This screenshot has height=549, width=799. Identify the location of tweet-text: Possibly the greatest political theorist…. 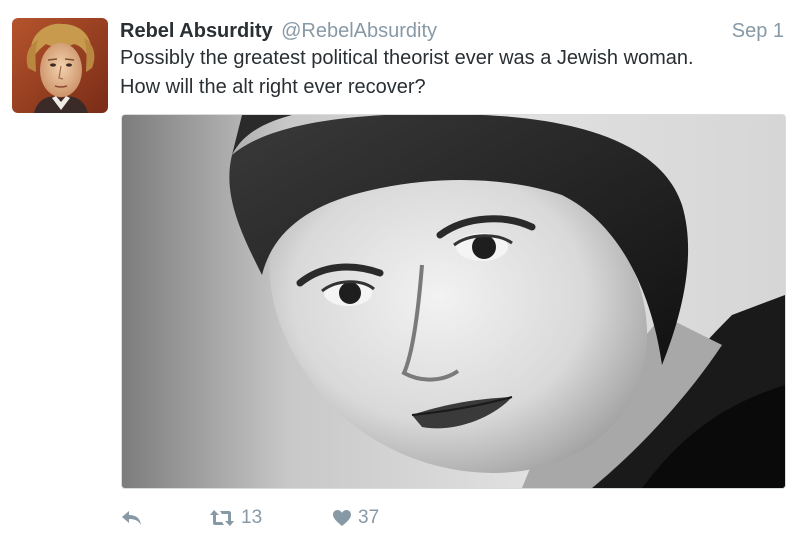
(407, 72).